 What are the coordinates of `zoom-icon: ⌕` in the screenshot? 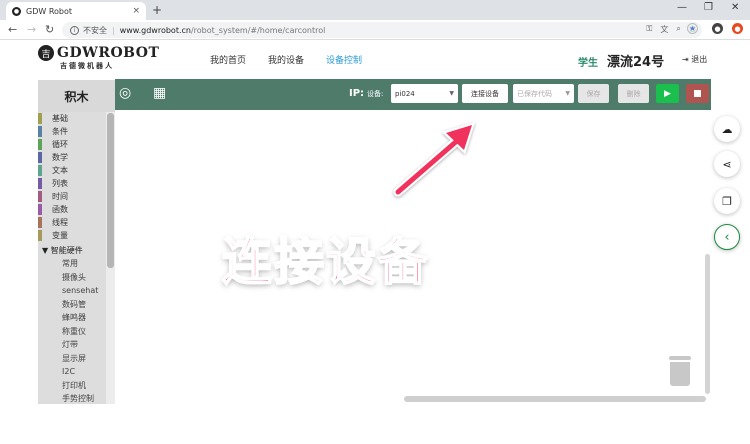 It's located at (678, 29).